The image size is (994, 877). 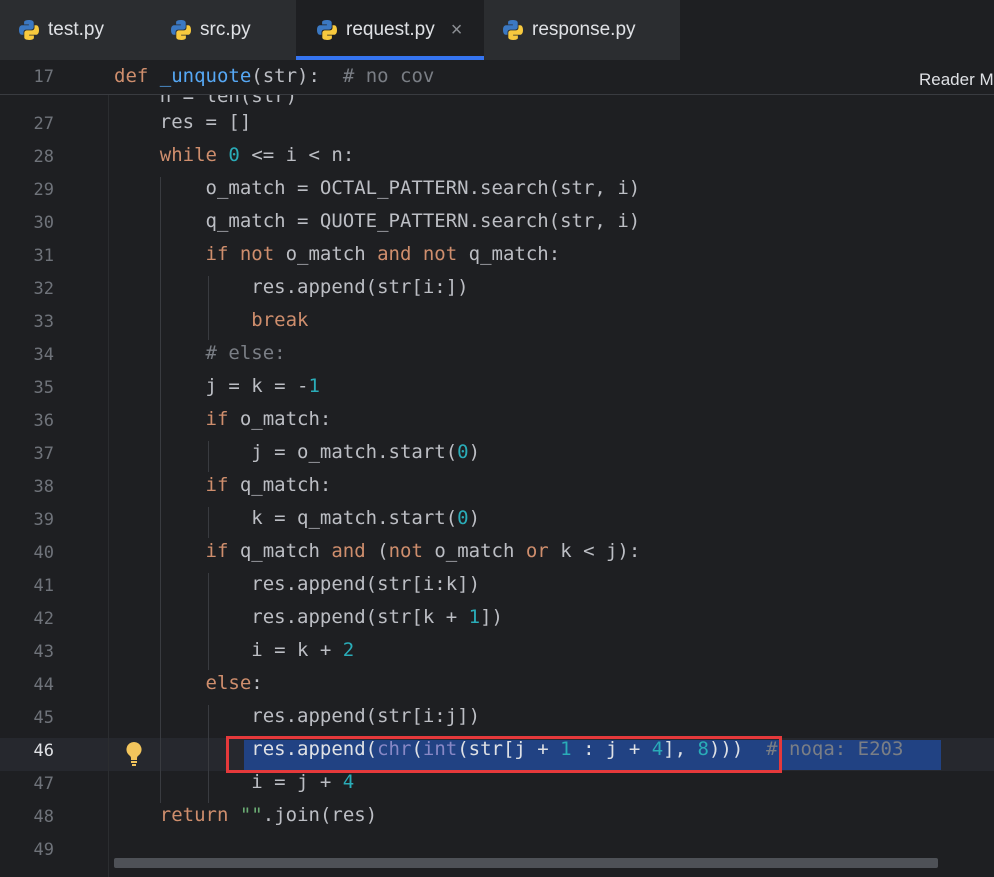 I want to click on tab-test-py: test.py, so click(x=93, y=30).